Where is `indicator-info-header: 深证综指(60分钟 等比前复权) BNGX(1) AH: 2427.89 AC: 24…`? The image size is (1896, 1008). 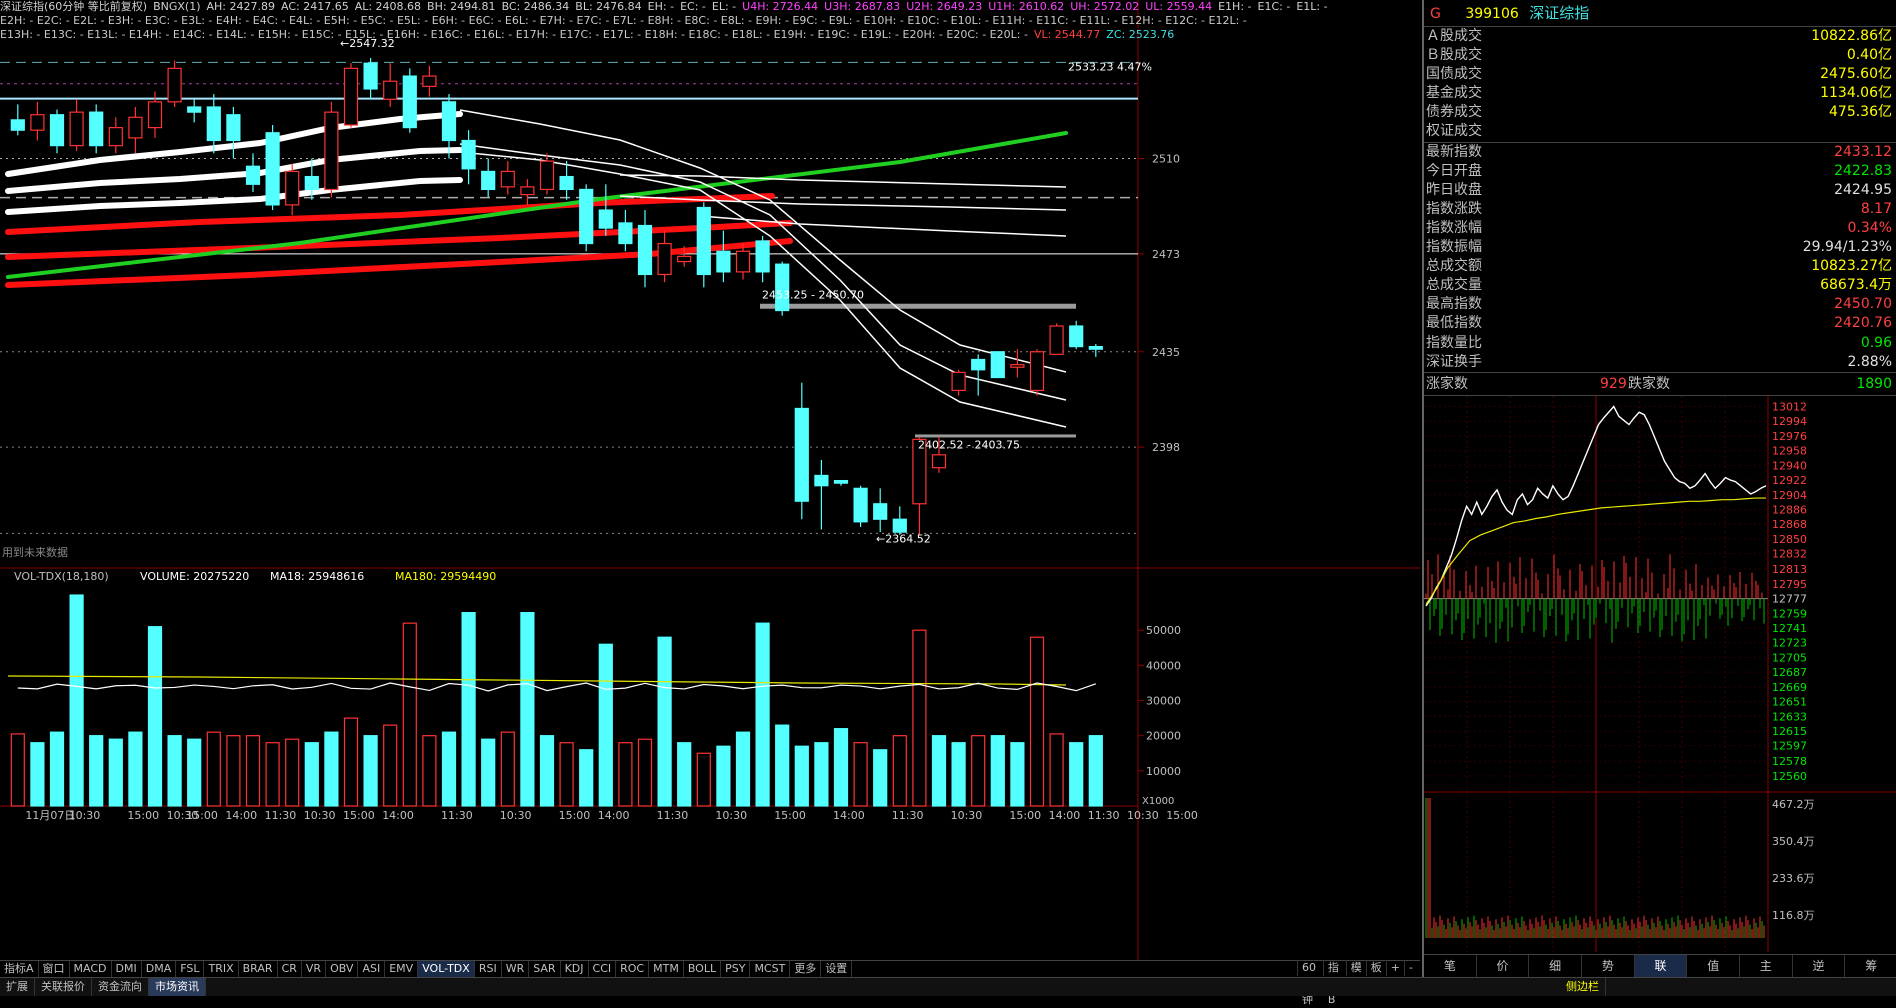 indicator-info-header: 深证综指(60分钟 等比前复权) BNGX(1) AH: 2427.89 AC: 24… is located at coordinates (710, 21).